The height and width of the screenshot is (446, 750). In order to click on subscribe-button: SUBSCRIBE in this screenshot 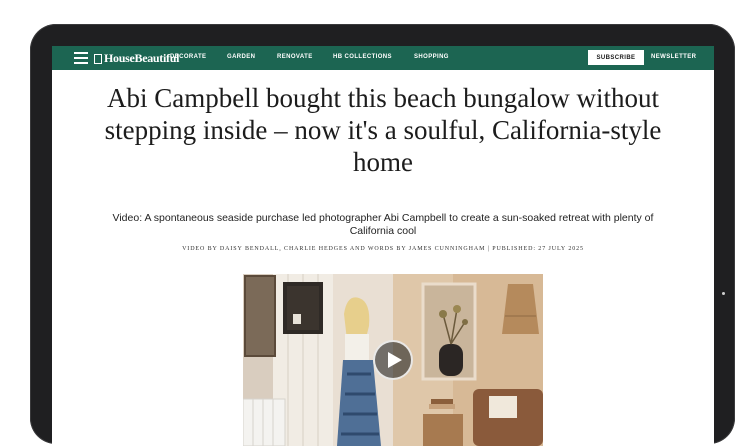, I will do `click(616, 57)`.